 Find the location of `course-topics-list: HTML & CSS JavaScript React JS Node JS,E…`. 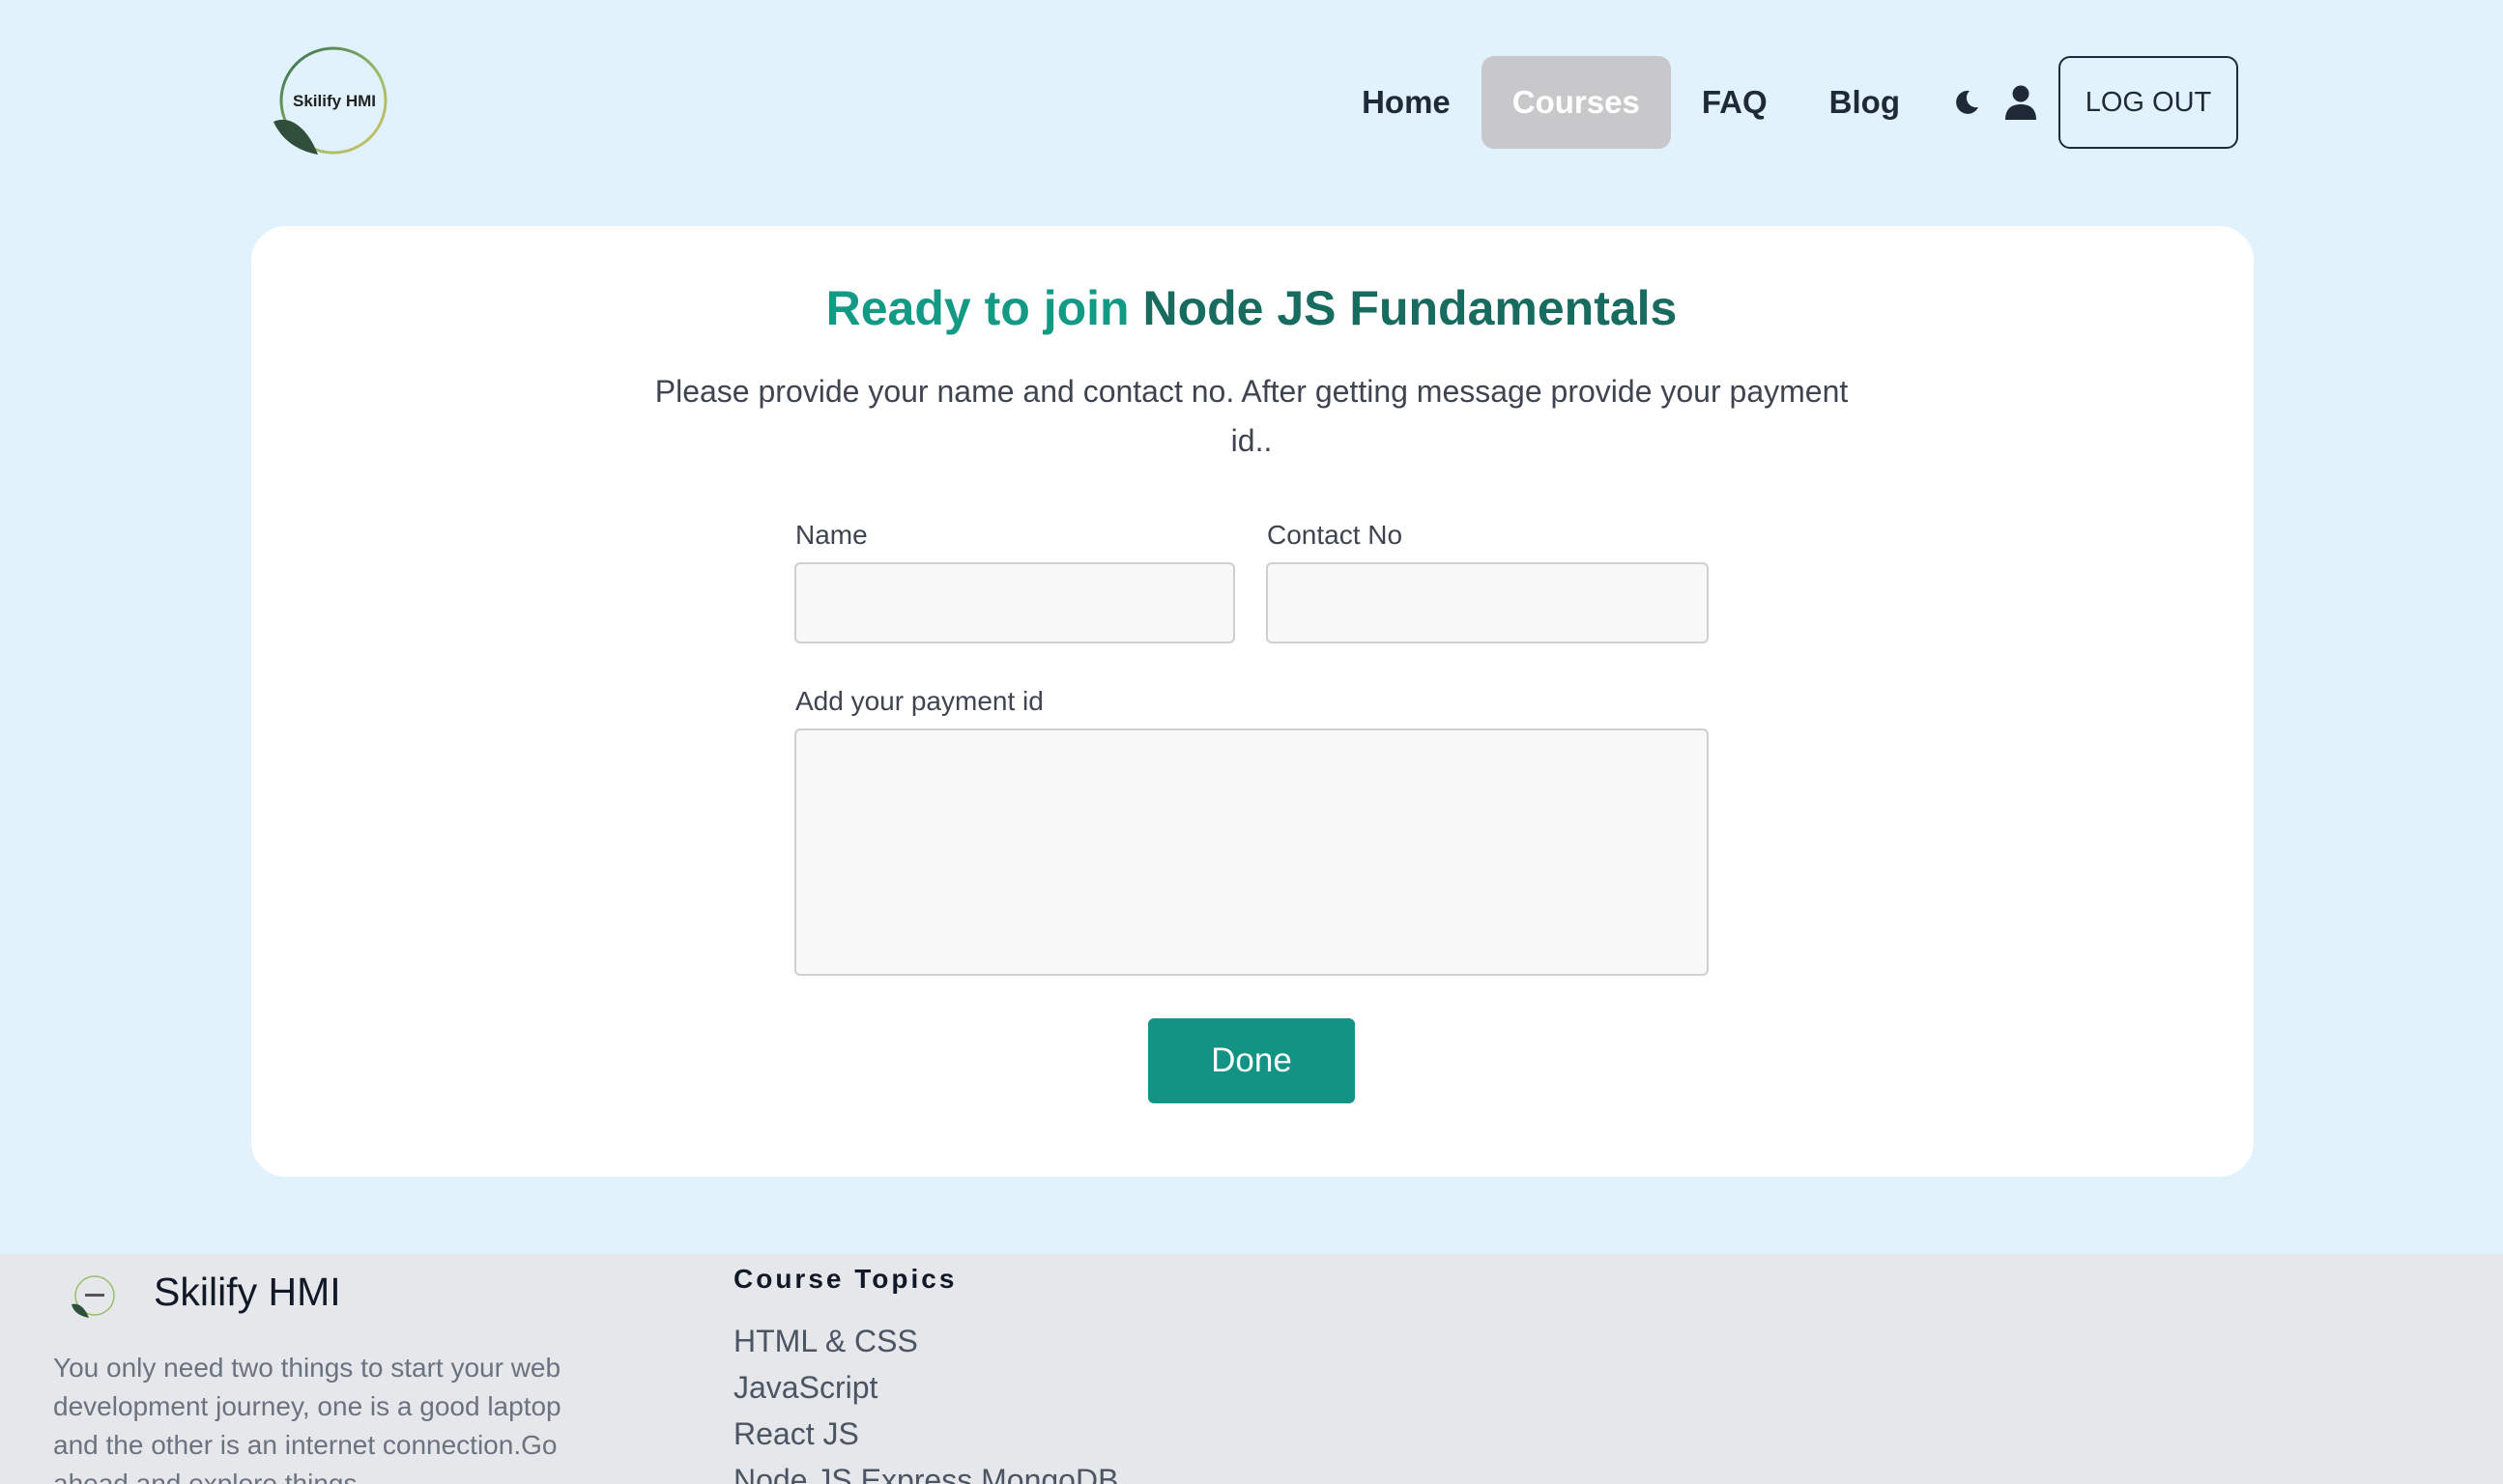

course-topics-list: HTML & CSS JavaScript React JS Node JS,E… is located at coordinates (926, 1401).